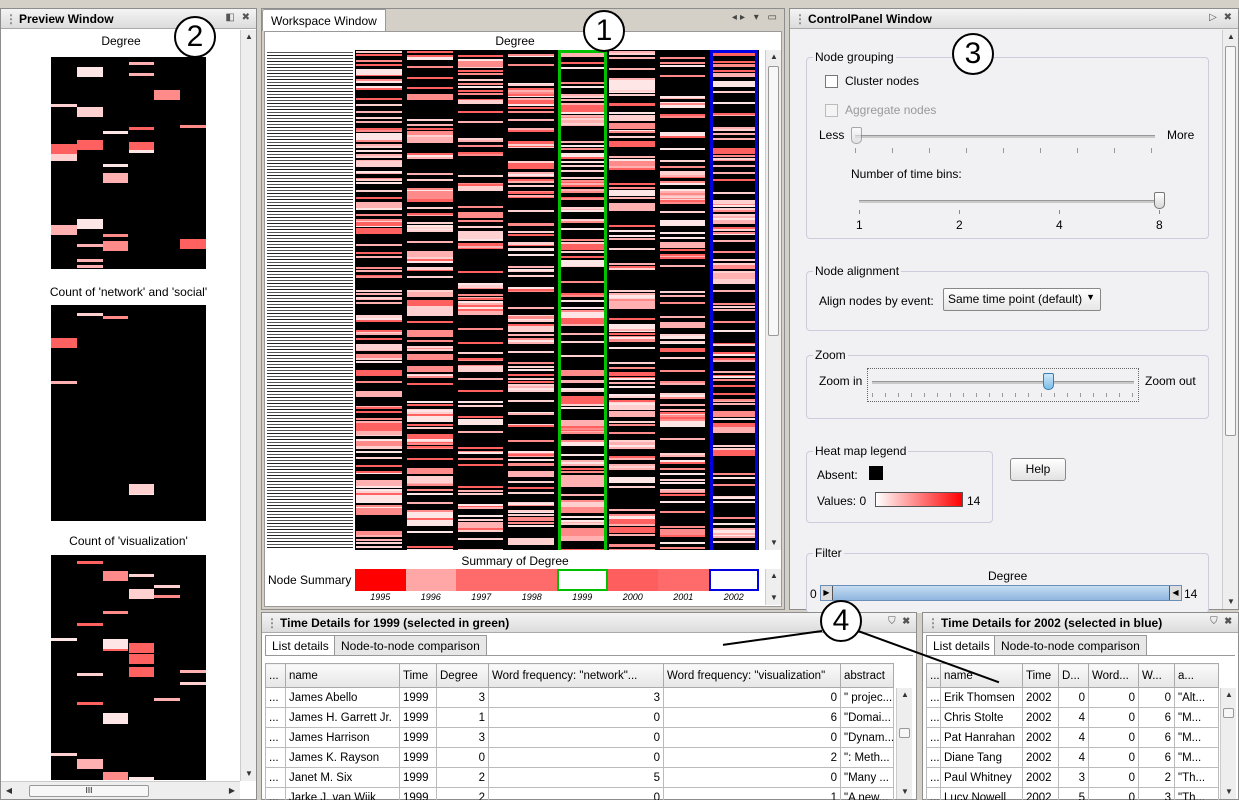 The width and height of the screenshot is (1239, 800). What do you see at coordinates (1159, 200) in the screenshot?
I see `time-bins-slider-knob` at bounding box center [1159, 200].